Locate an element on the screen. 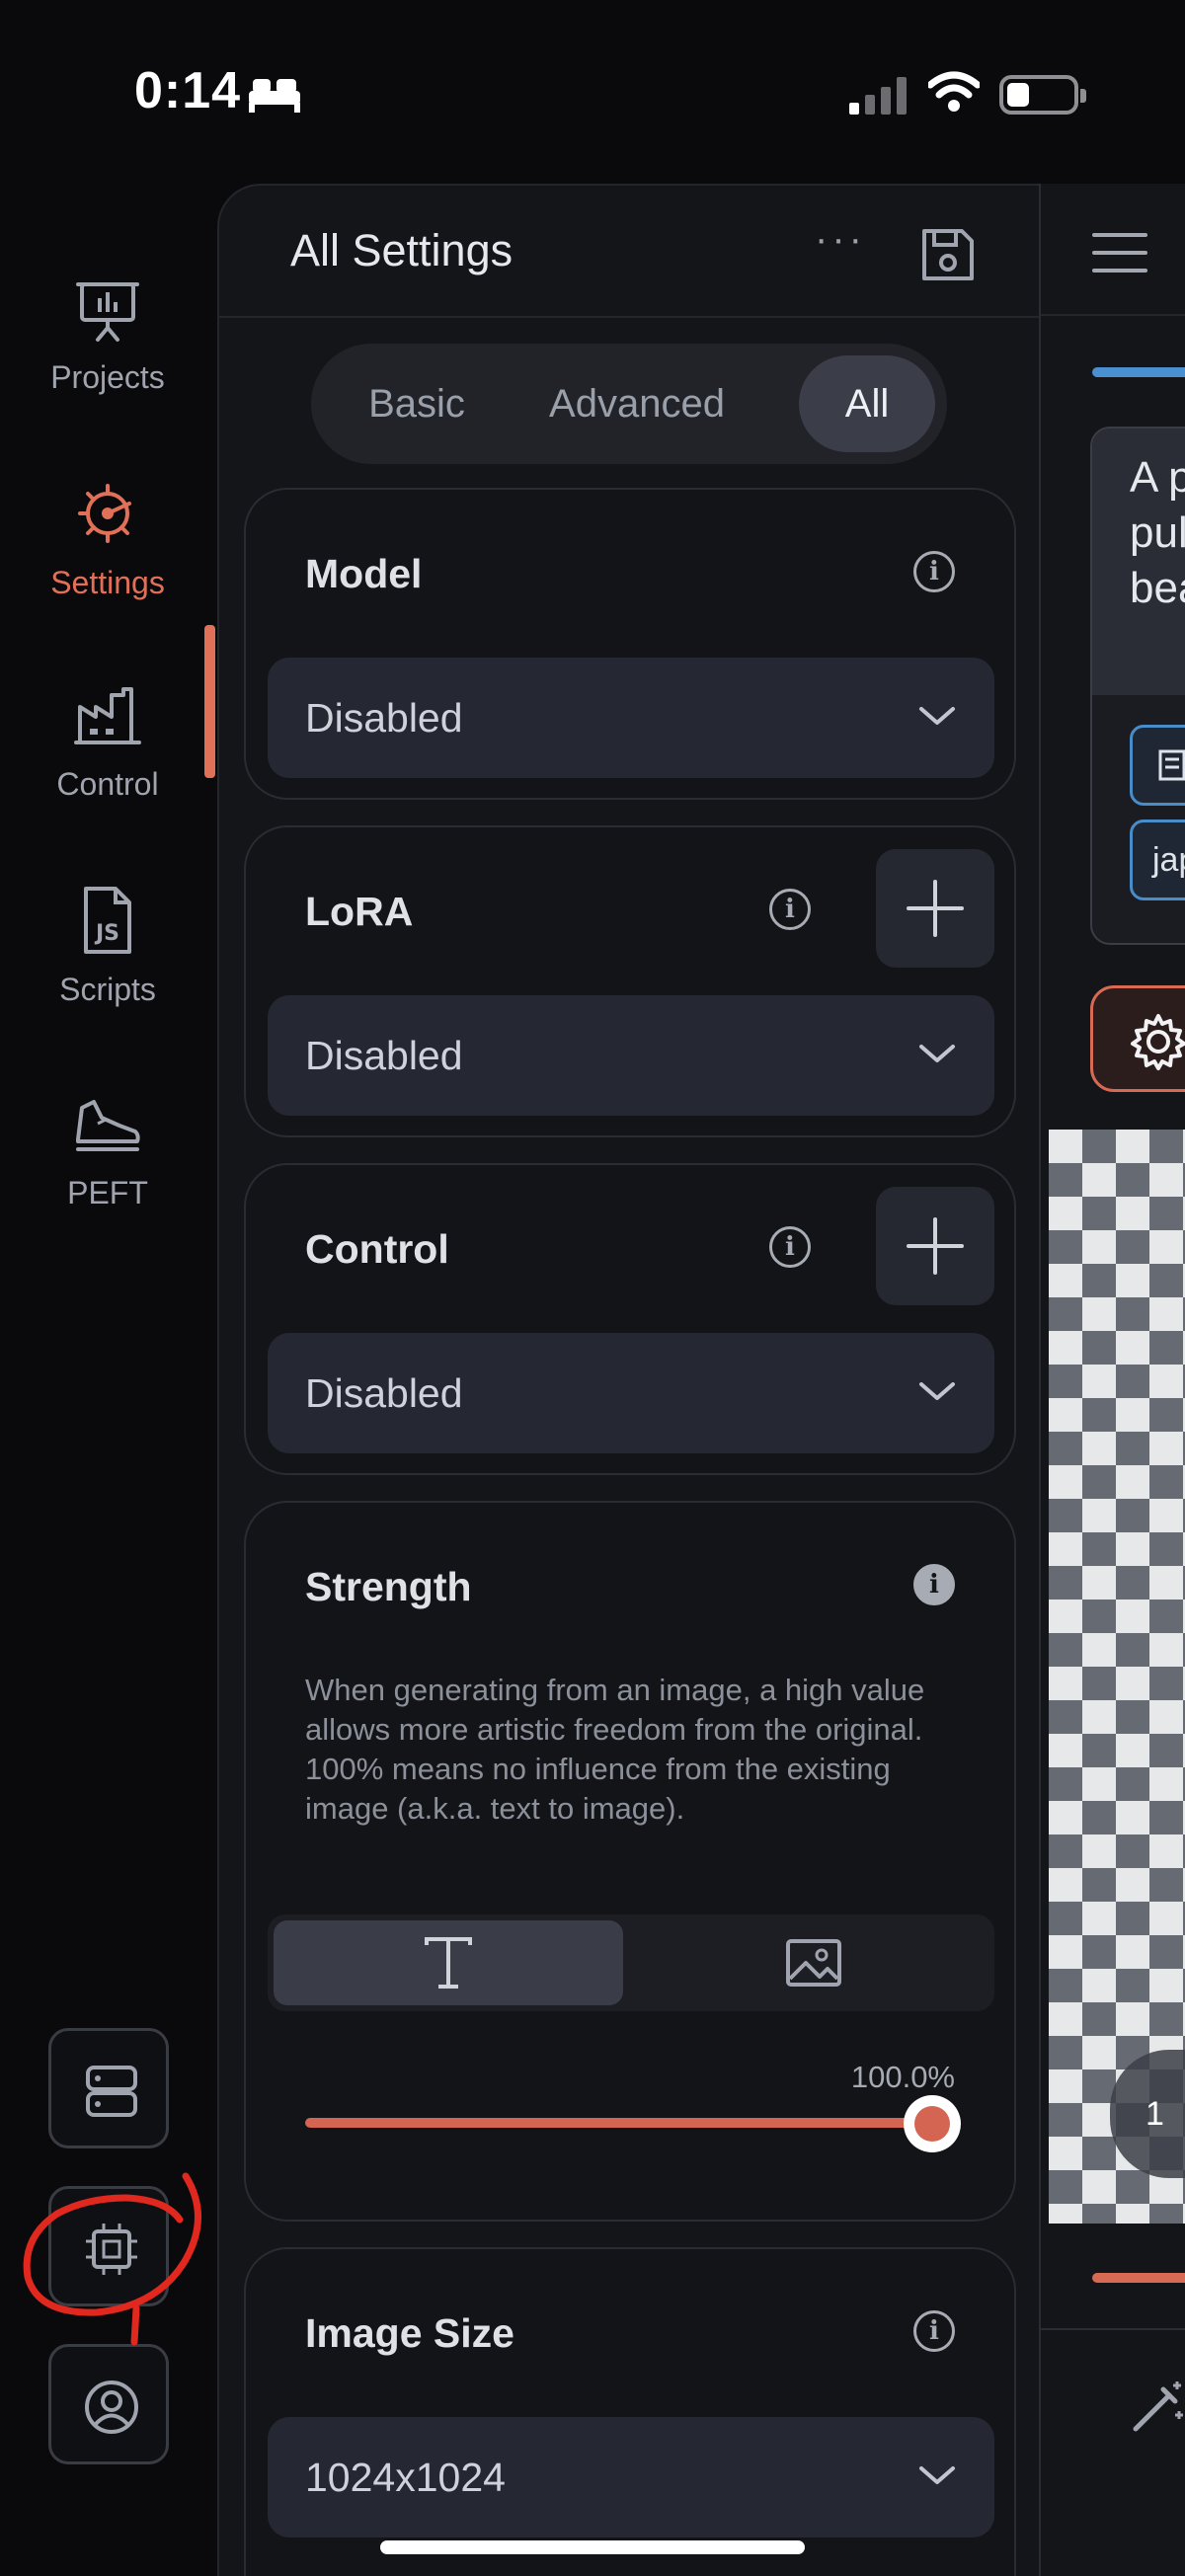 Image resolution: width=1185 pixels, height=2576 pixels. server-button is located at coordinates (109, 2088).